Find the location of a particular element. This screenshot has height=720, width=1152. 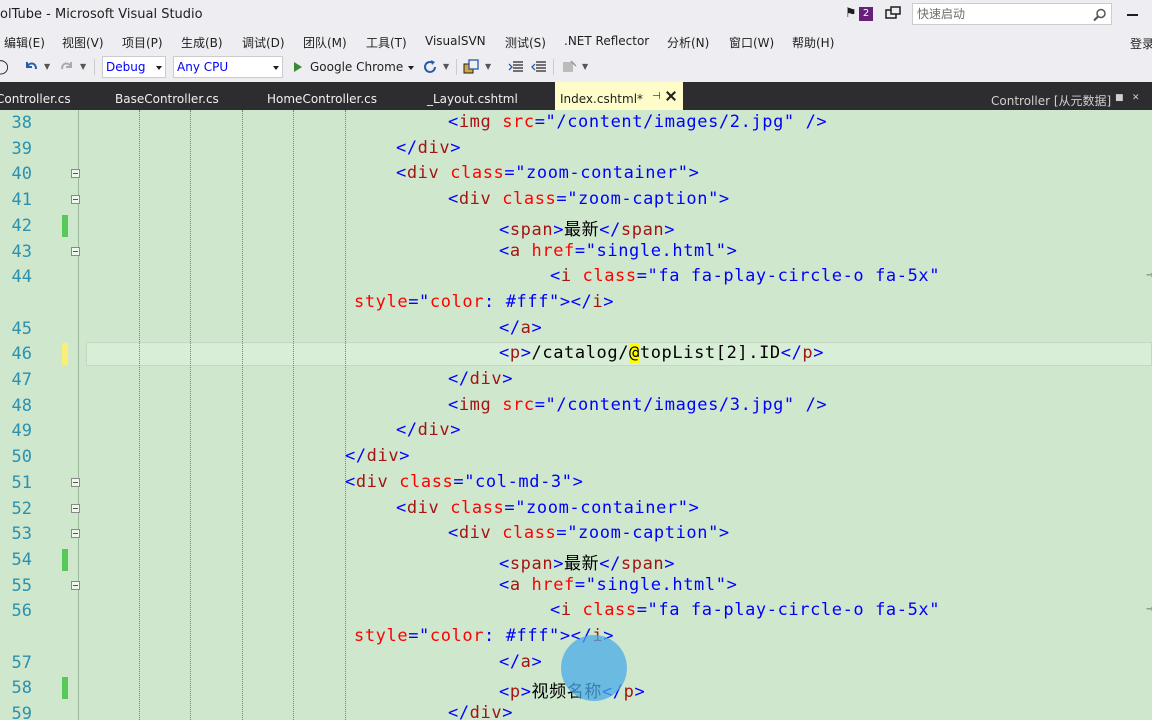

code-token: style is located at coordinates (381, 636).